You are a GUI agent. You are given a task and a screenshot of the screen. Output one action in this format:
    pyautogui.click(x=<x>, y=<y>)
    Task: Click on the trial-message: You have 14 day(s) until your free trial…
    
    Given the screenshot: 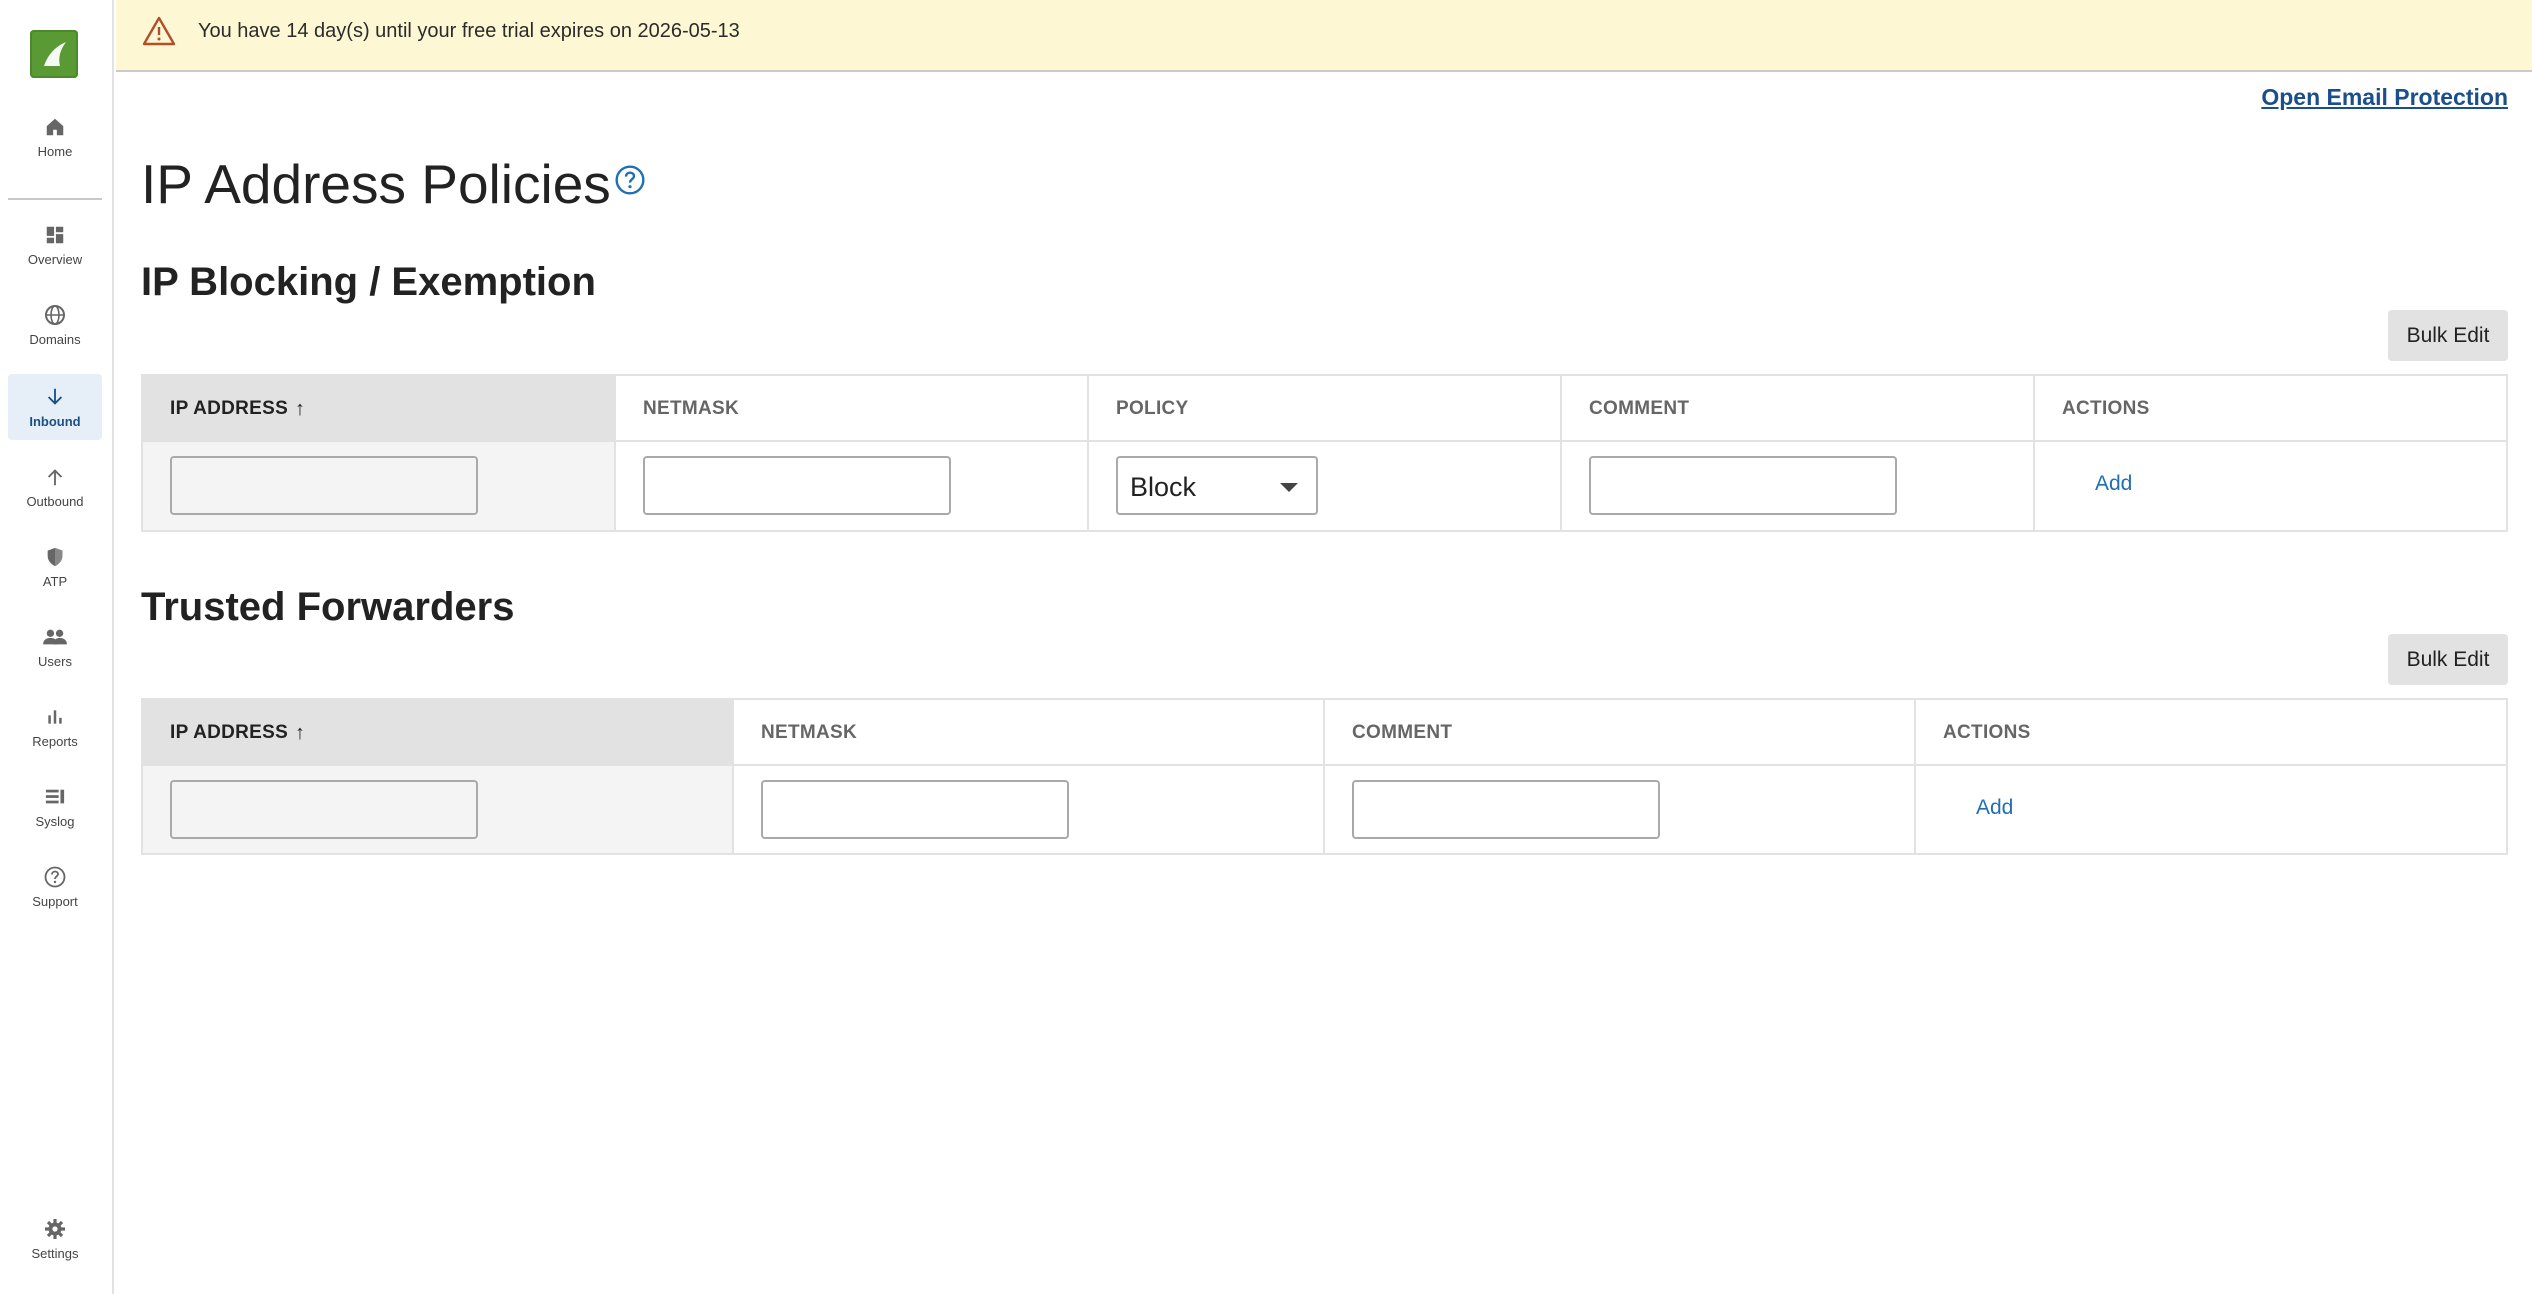 What is the action you would take?
    pyautogui.click(x=469, y=31)
    